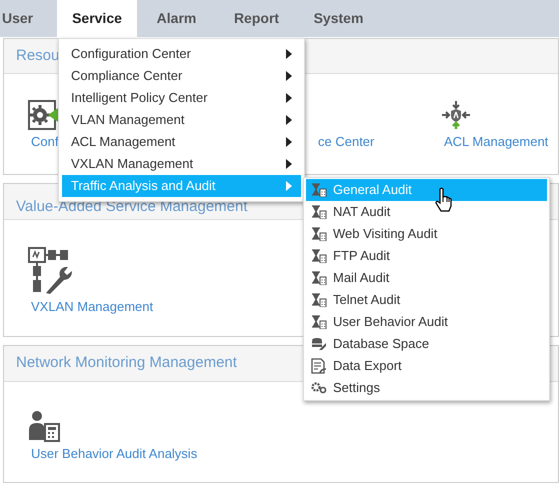  Describe the element at coordinates (338, 18) in the screenshot. I see `nav-tab: System` at that location.